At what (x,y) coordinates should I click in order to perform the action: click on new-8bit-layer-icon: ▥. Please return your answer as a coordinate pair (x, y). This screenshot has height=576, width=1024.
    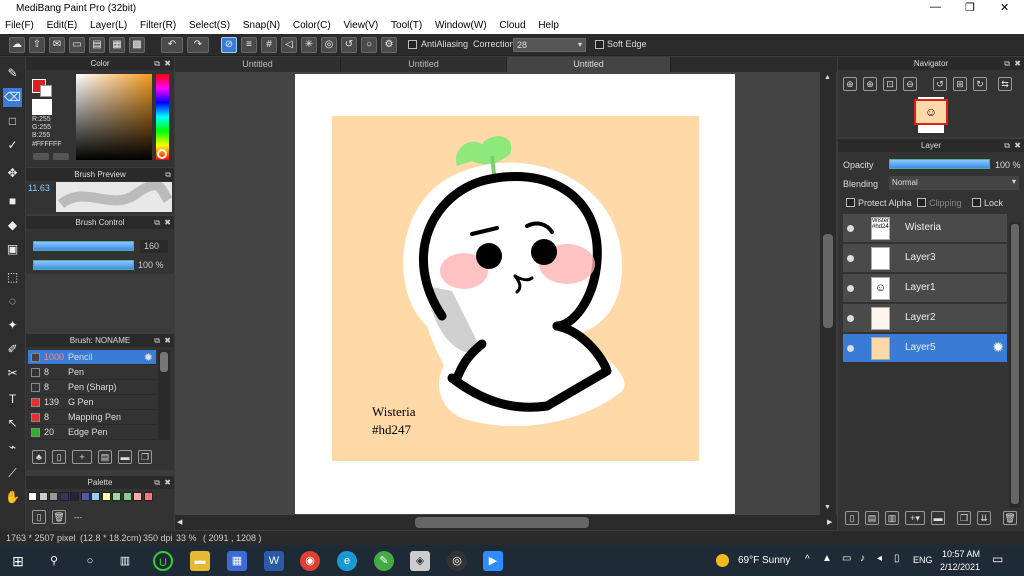
    Looking at the image, I should click on (892, 518).